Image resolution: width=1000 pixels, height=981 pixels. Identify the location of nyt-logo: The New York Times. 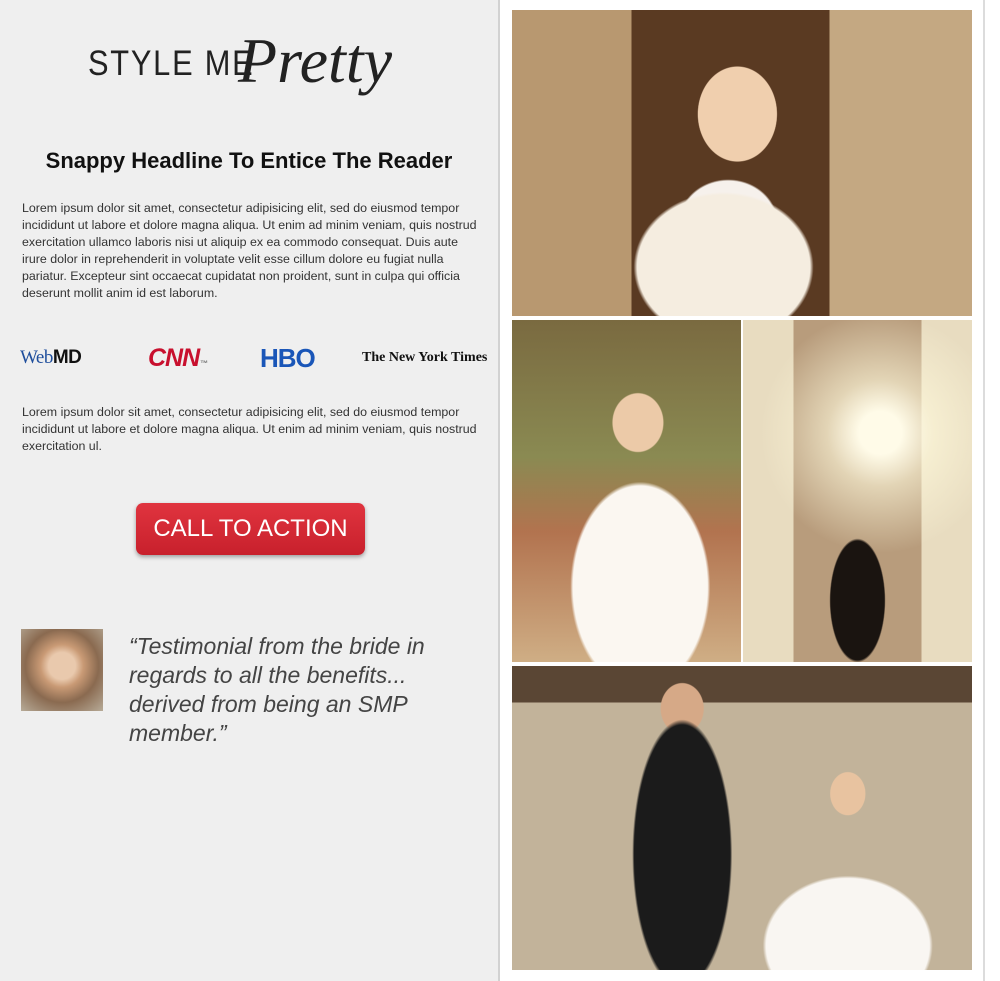
(425, 357).